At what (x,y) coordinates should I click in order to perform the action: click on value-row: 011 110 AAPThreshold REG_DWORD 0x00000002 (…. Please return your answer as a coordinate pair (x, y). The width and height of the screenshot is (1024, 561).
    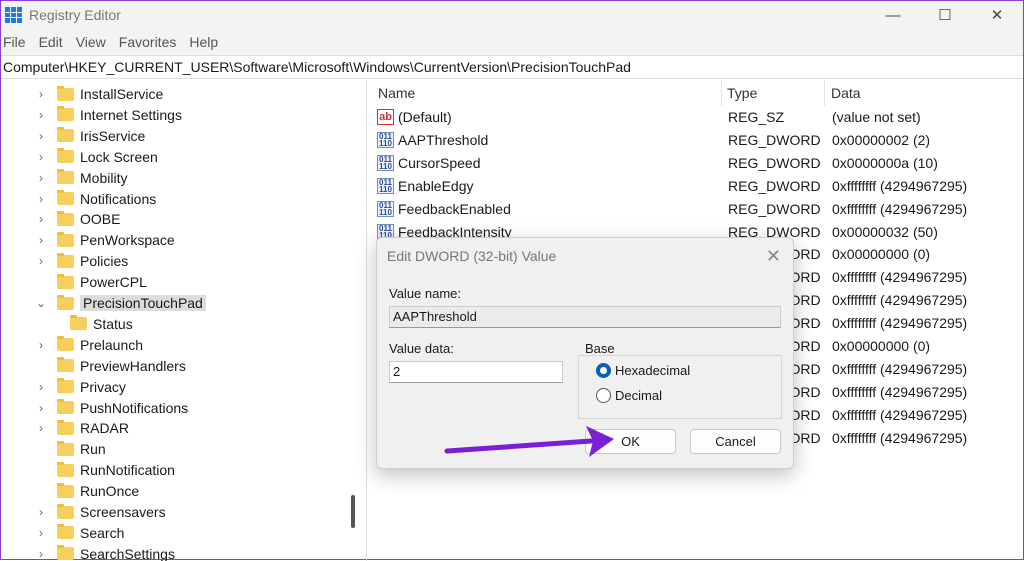
    Looking at the image, I should click on (696, 140).